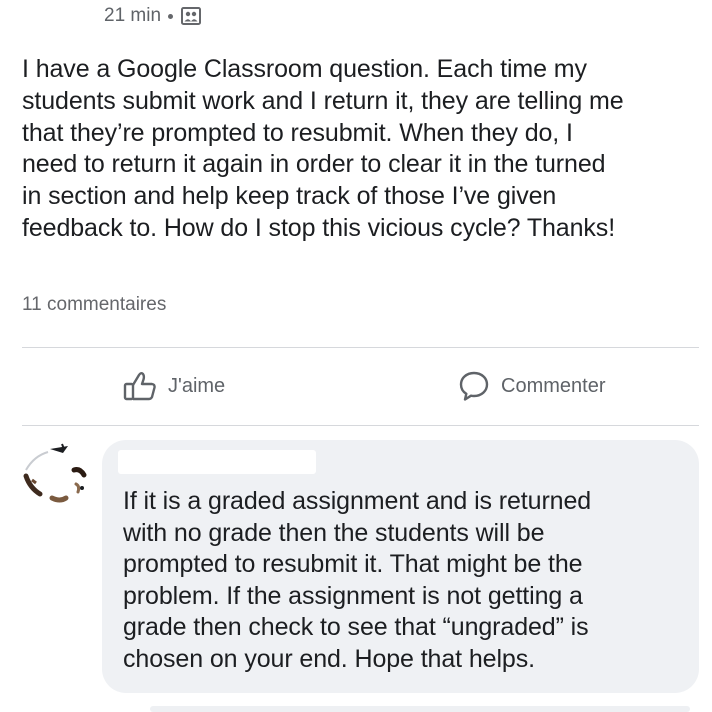 This screenshot has height=712, width=712. Describe the element at coordinates (139, 386) in the screenshot. I see `thumbs-up-icon` at that location.